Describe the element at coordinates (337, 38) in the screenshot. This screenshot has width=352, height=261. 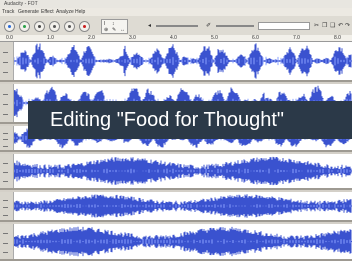
I see `ruler-tick: 8.0` at that location.